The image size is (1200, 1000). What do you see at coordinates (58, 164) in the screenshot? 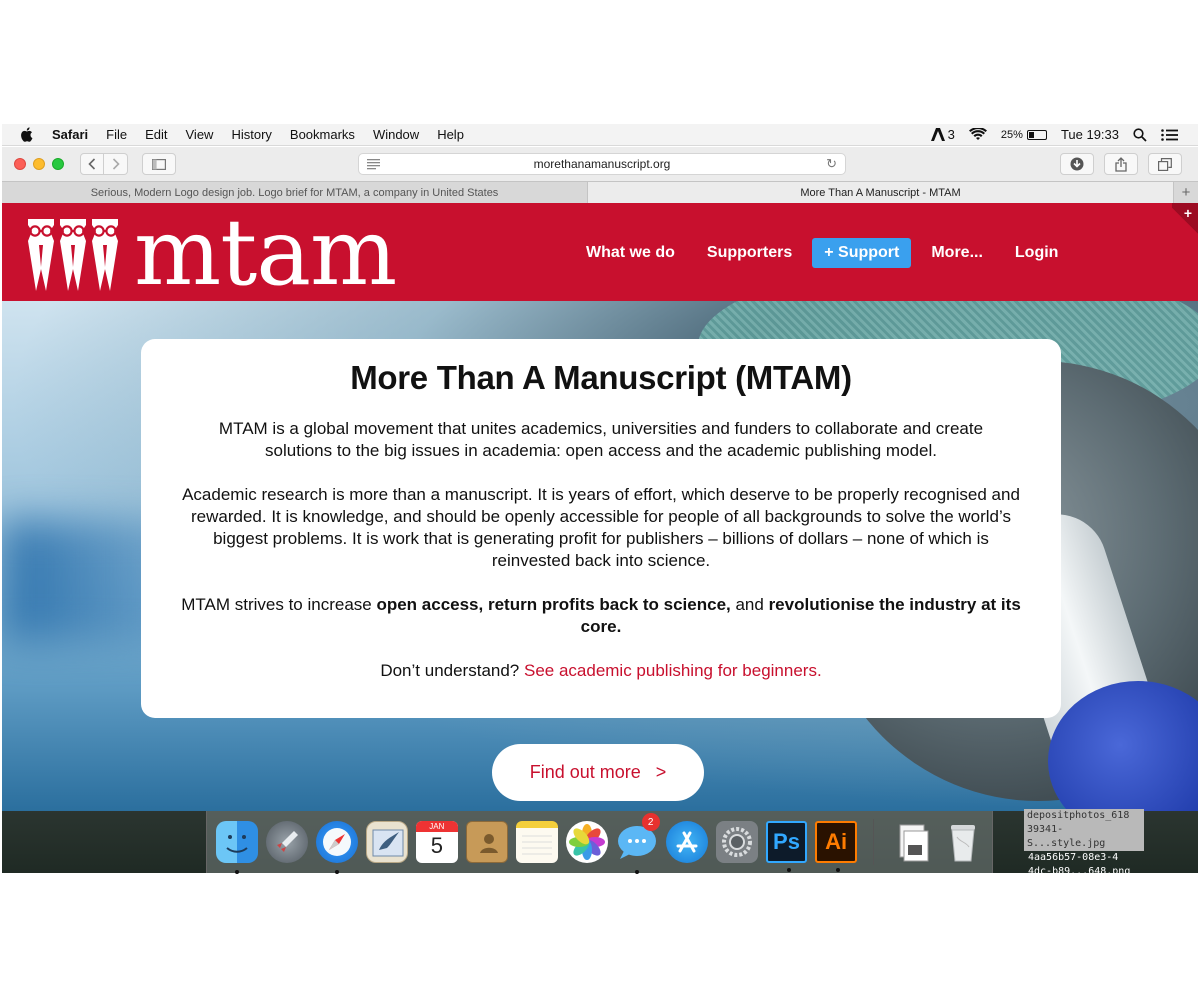
I see `zoom-window-button` at bounding box center [58, 164].